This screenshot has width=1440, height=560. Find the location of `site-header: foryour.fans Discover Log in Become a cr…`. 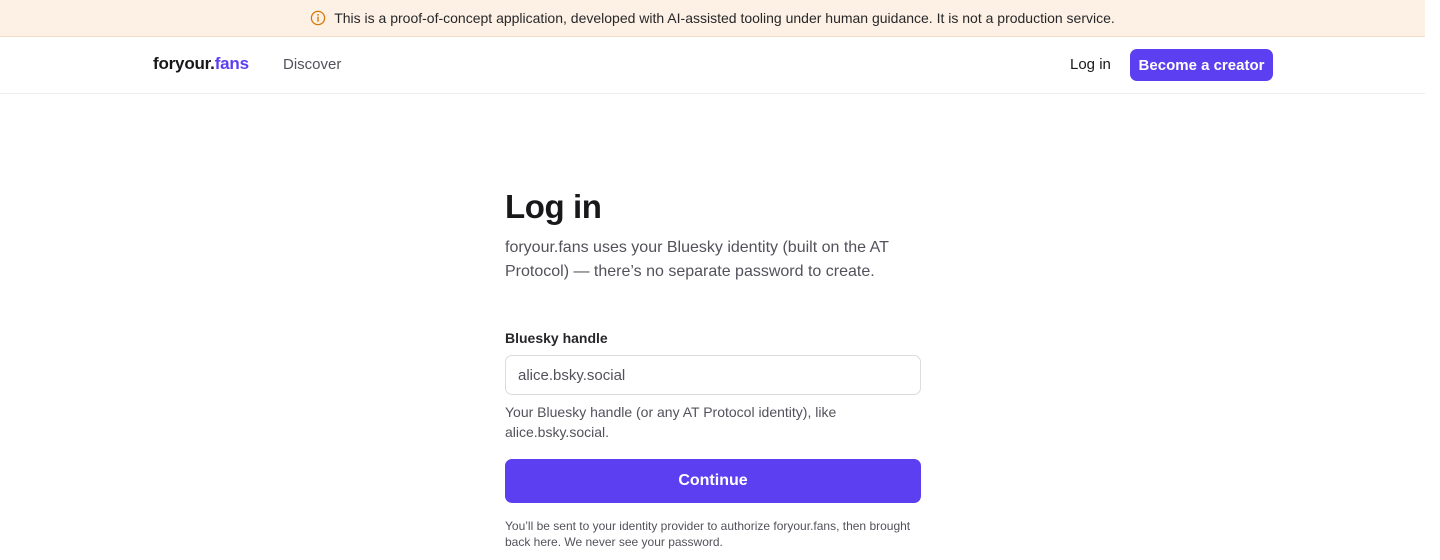

site-header: foryour.fans Discover Log in Become a cr… is located at coordinates (712, 65).